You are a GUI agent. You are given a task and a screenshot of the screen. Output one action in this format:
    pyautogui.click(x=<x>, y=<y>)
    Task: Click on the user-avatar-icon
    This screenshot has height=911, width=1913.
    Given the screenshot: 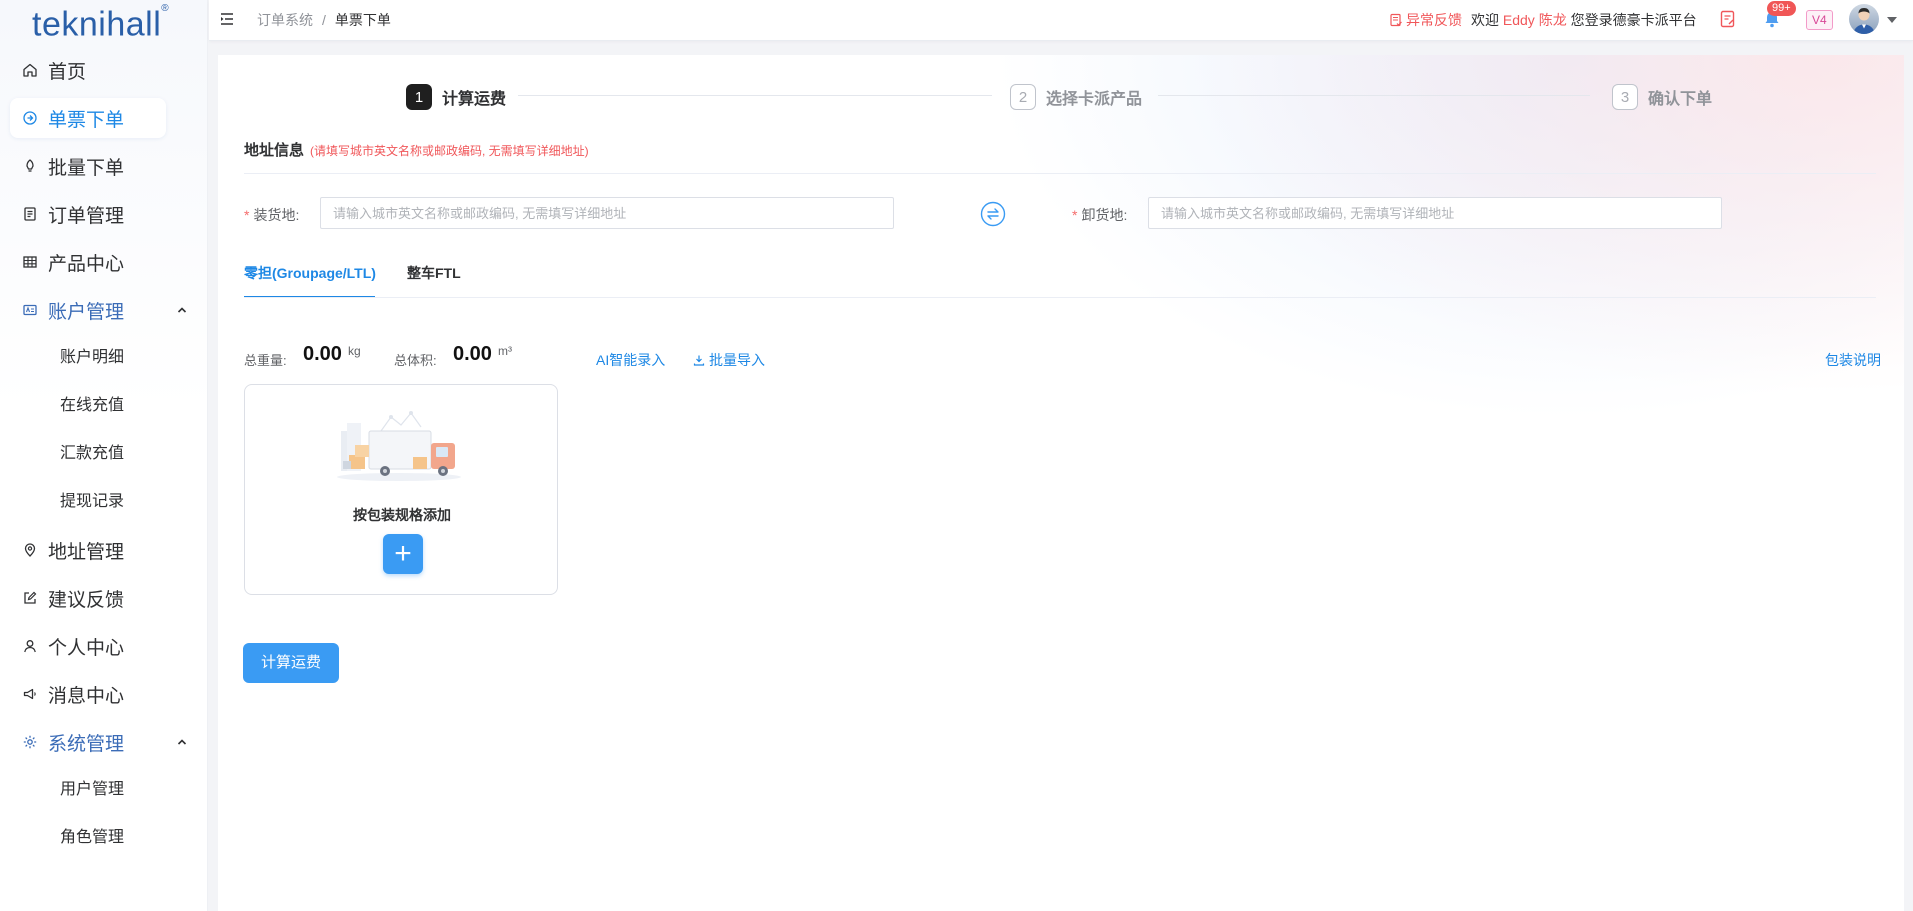 What is the action you would take?
    pyautogui.click(x=1864, y=21)
    